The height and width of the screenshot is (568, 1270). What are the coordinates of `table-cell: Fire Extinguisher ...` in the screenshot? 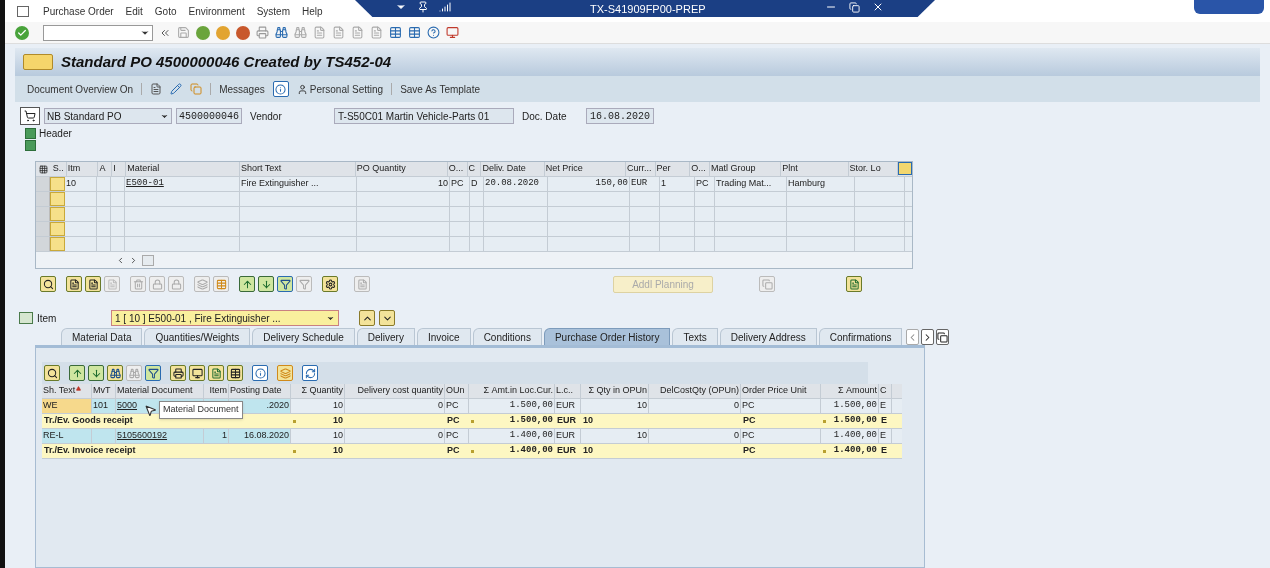 It's located at (298, 184).